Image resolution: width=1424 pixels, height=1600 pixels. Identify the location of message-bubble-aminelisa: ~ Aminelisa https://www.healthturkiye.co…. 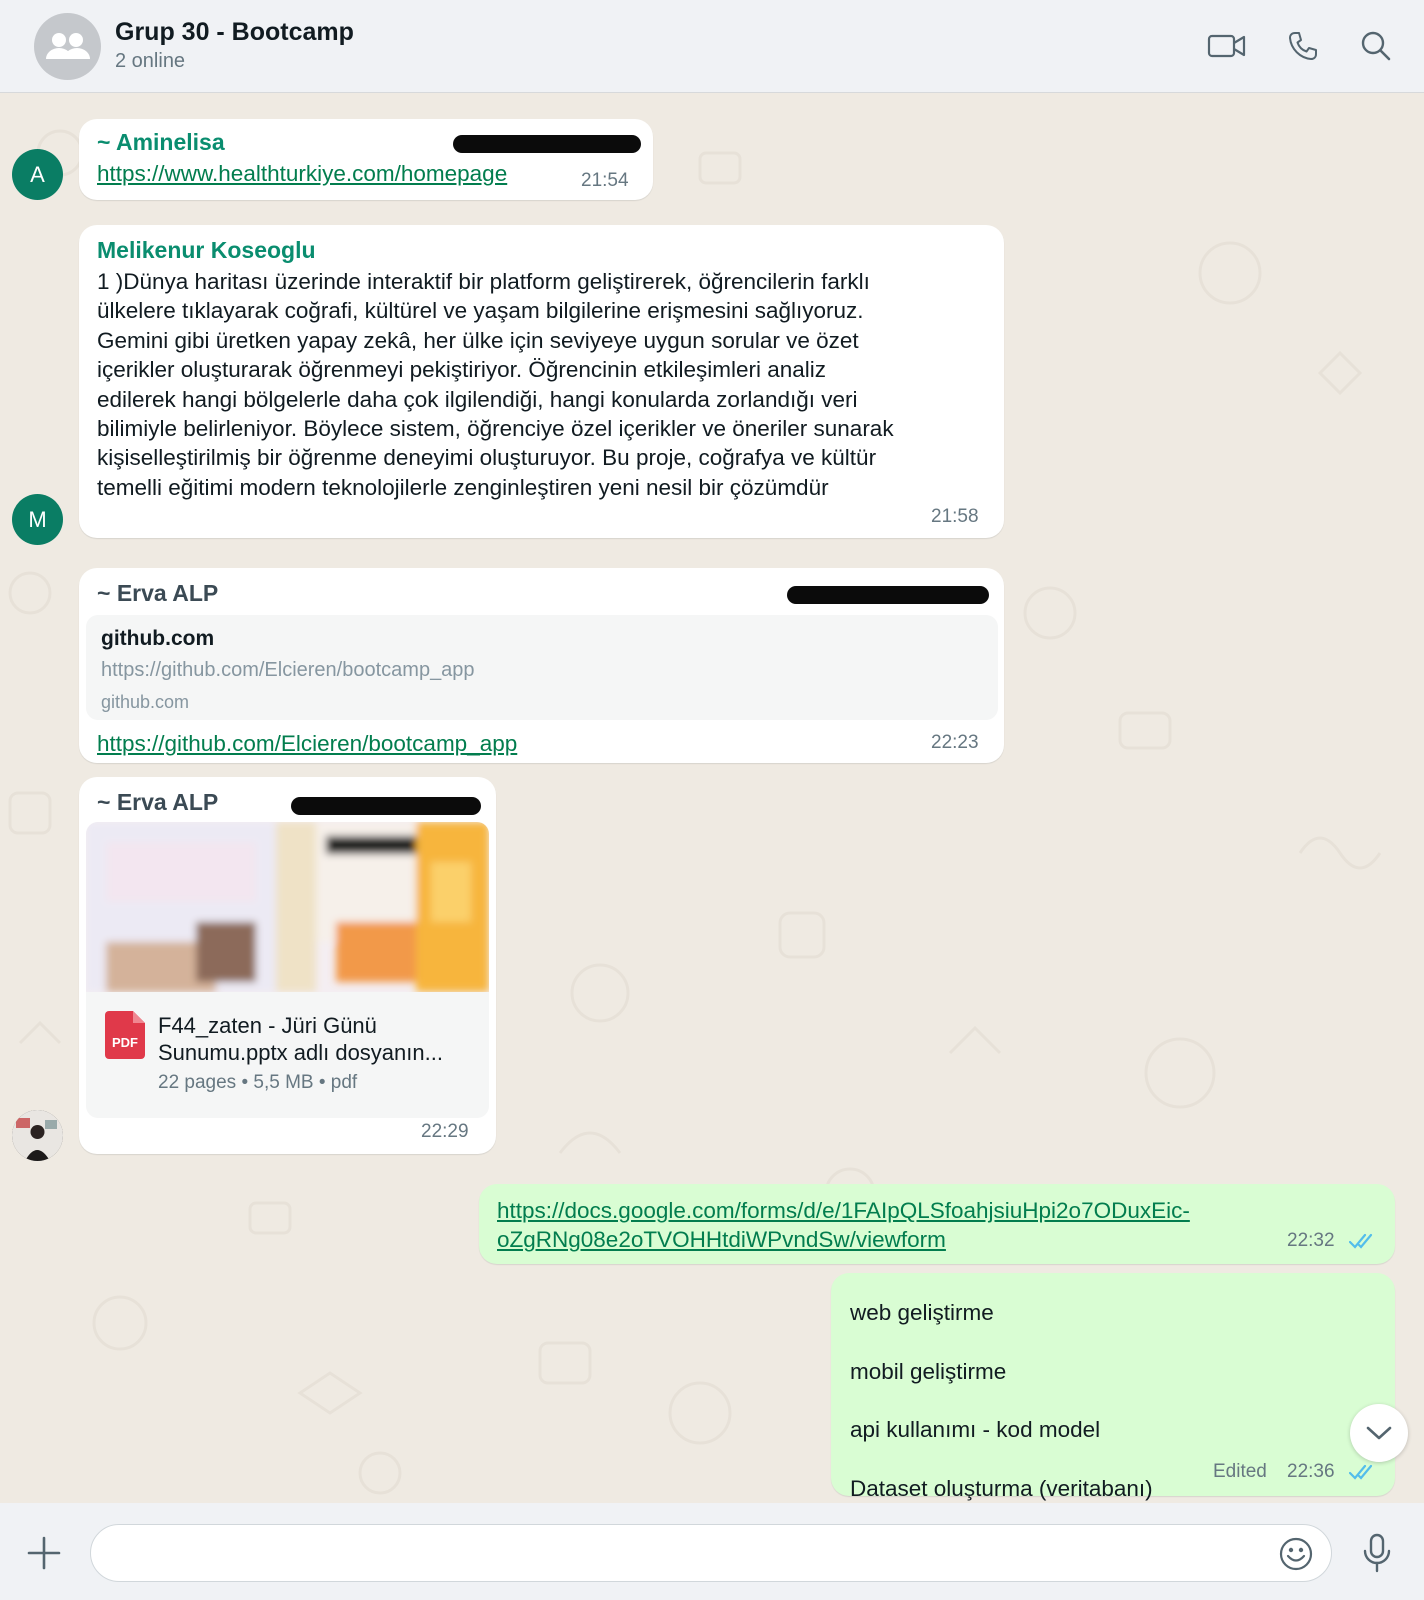
(366, 159).